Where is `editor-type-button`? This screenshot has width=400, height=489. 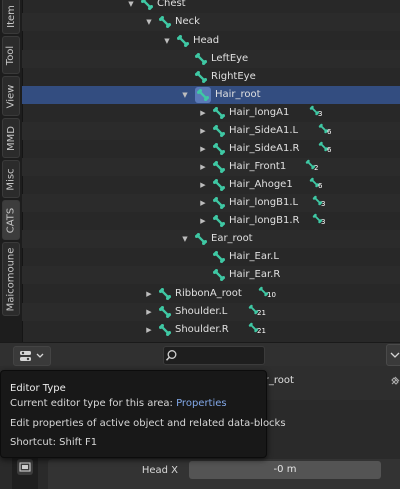
editor-type-button is located at coordinates (32, 356).